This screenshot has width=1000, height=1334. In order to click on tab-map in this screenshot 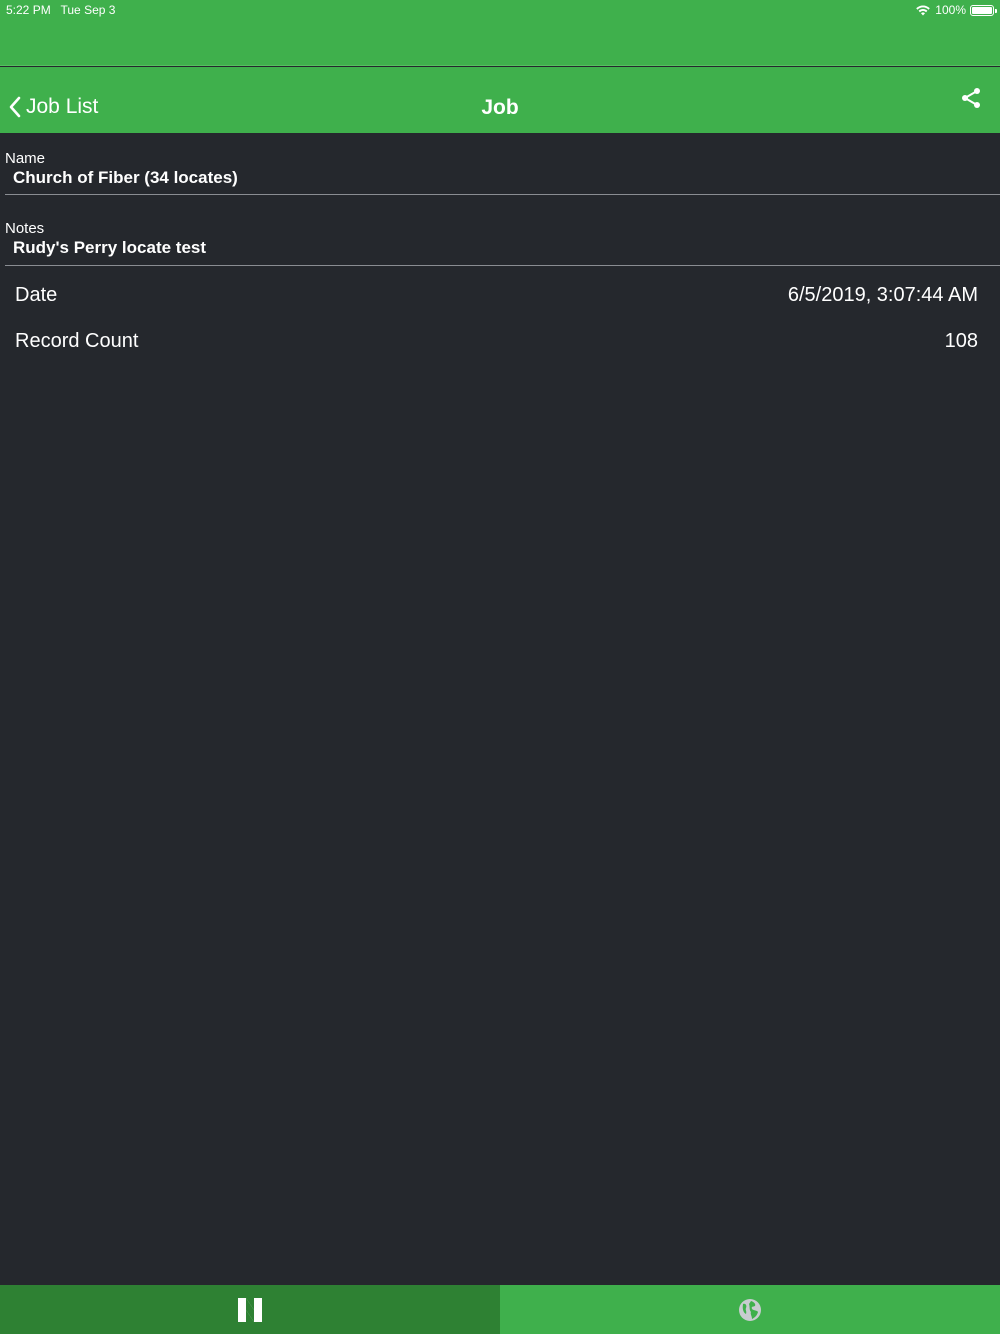, I will do `click(750, 1309)`.